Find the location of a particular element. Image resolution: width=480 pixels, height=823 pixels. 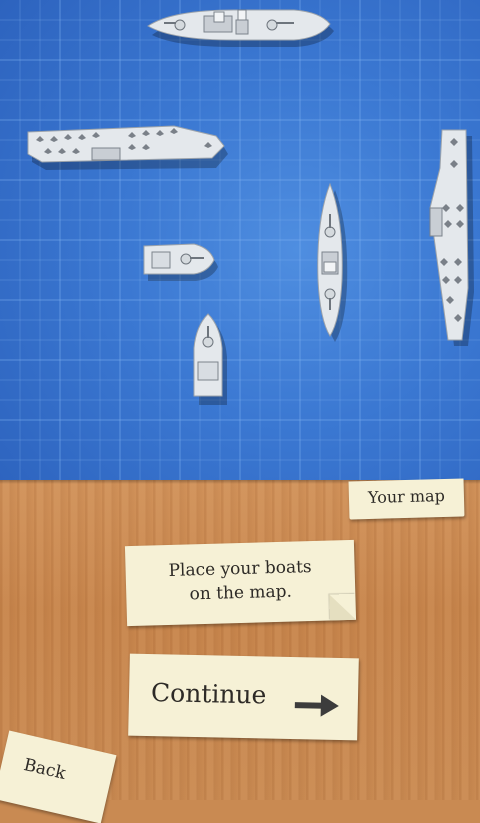

your-map-label: Your map is located at coordinates (406, 496).